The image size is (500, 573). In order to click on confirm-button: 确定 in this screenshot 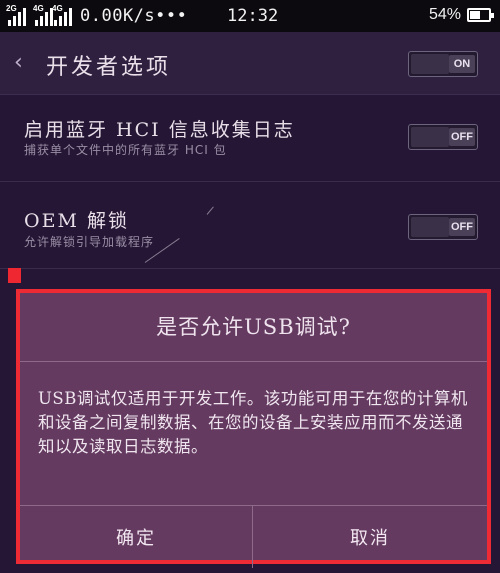, I will do `click(136, 536)`.